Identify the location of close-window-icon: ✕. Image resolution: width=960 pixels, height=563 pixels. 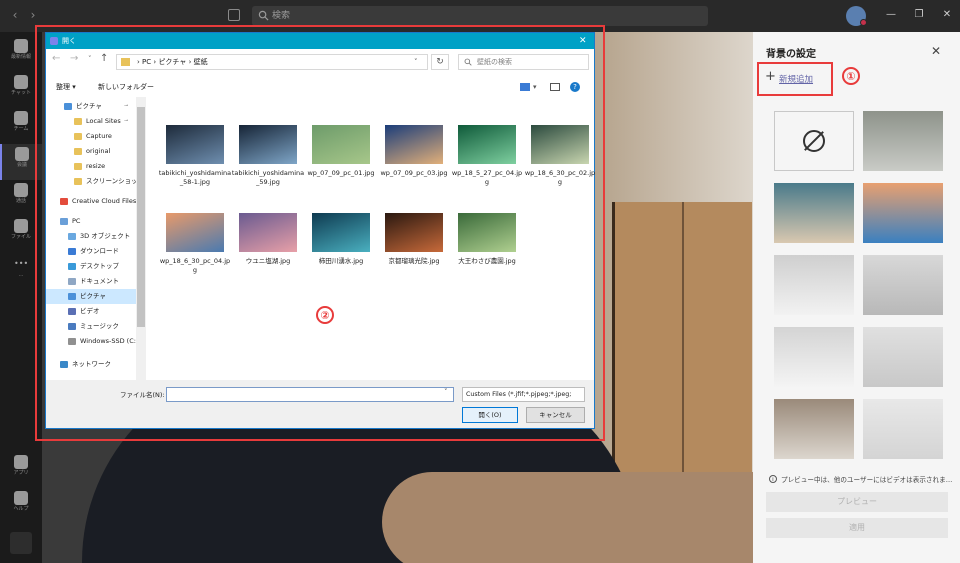
(947, 15).